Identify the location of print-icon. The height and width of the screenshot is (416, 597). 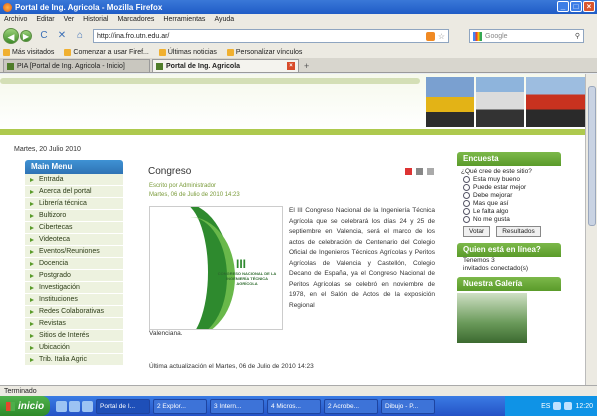
(419, 171).